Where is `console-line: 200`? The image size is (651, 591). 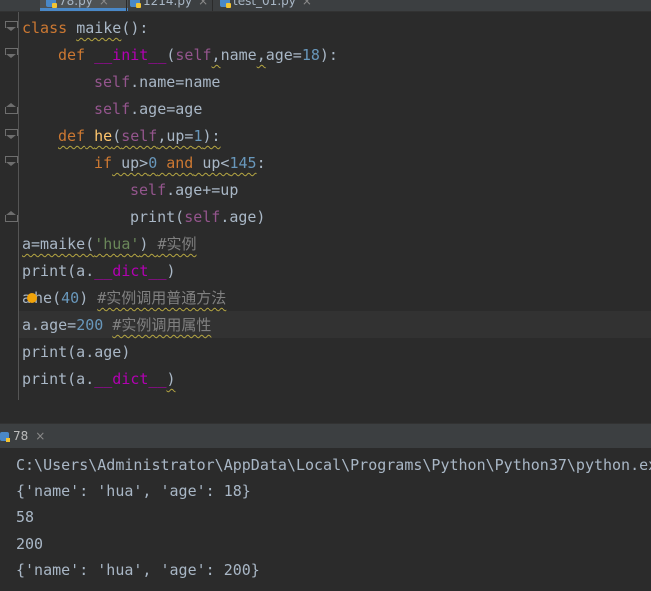
console-line: 200 is located at coordinates (30, 544).